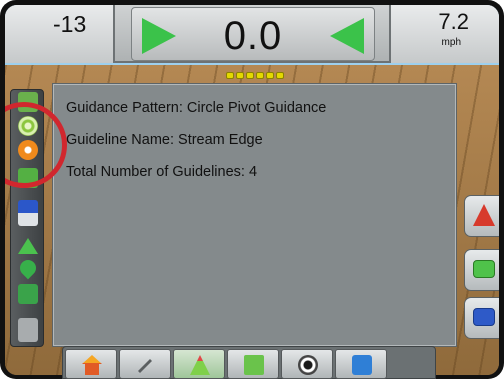 This screenshot has height=379, width=504. What do you see at coordinates (255, 76) in the screenshot?
I see `lightbar-leds` at bounding box center [255, 76].